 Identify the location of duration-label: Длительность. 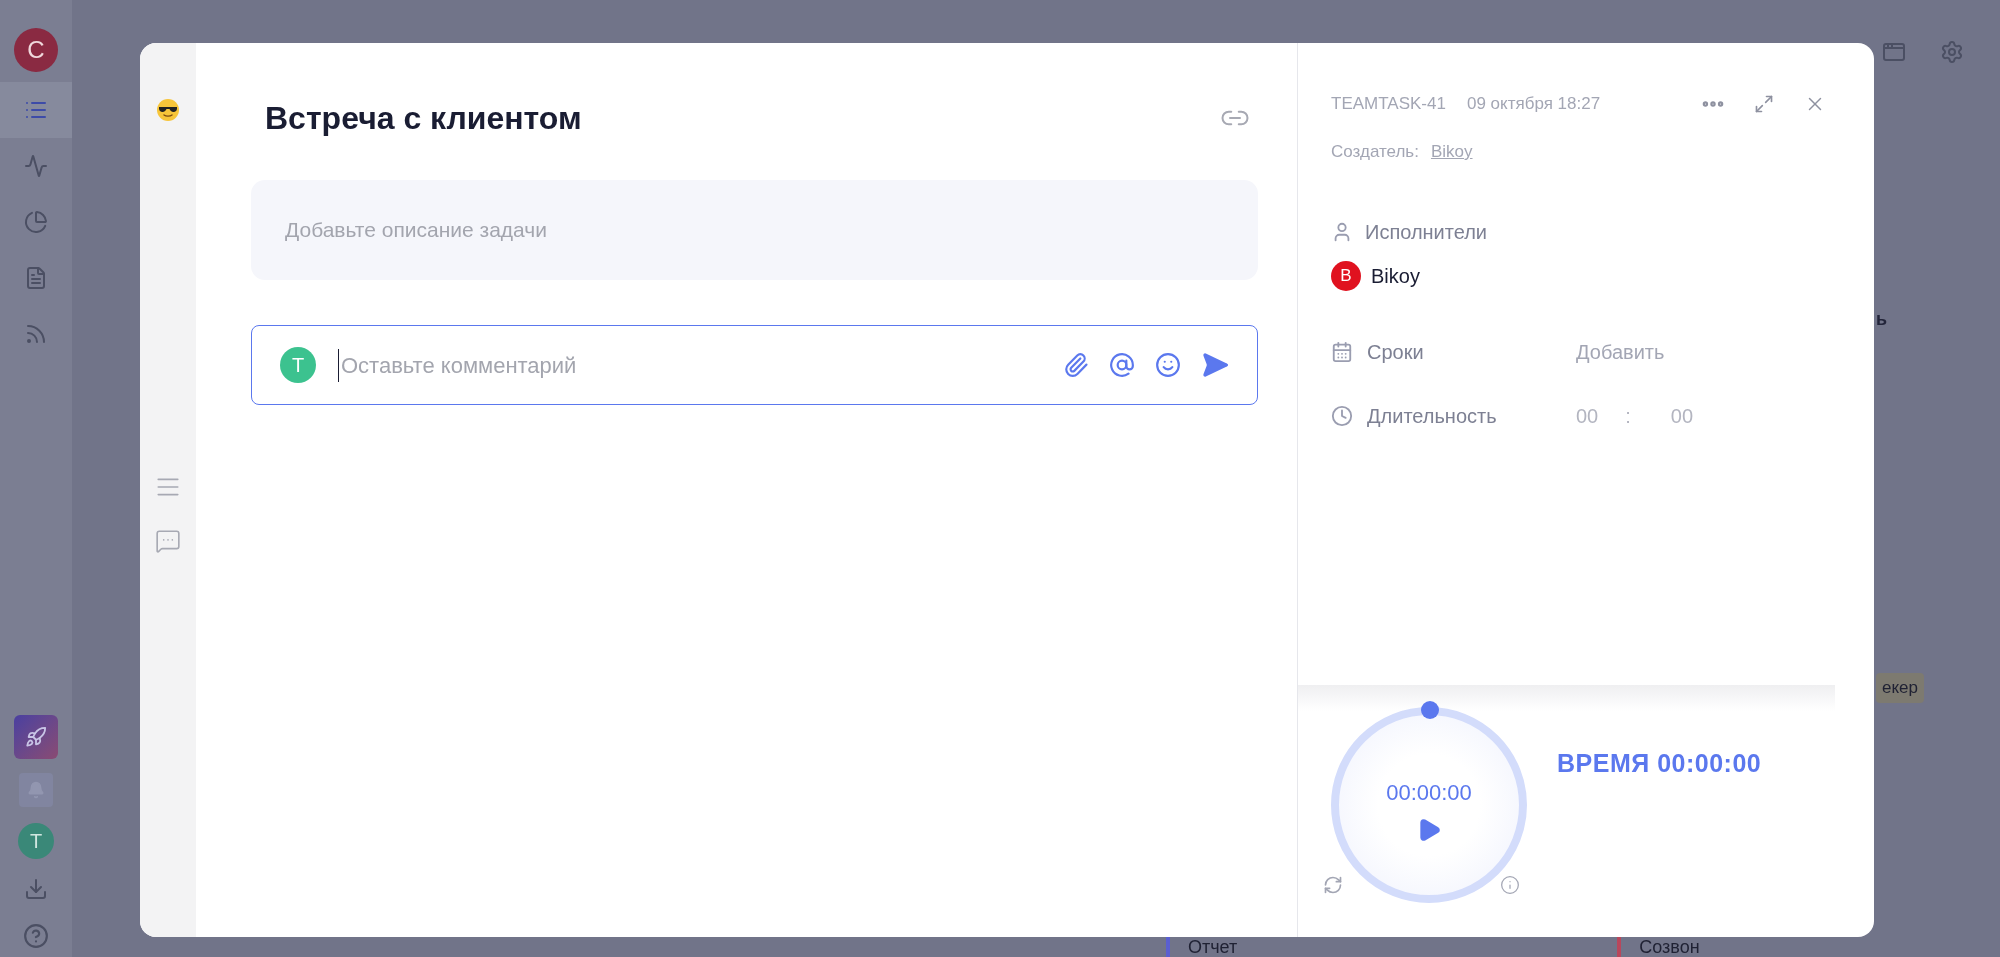
(1432, 416).